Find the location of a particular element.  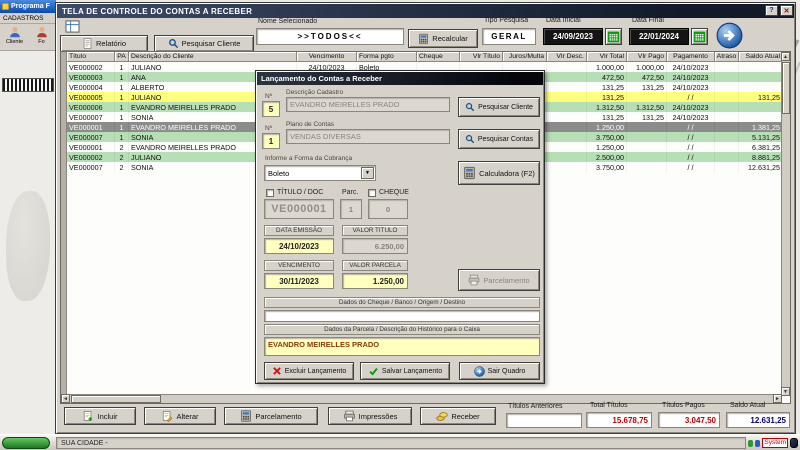

col-header-total: Vlr Total is located at coordinates (607, 57).